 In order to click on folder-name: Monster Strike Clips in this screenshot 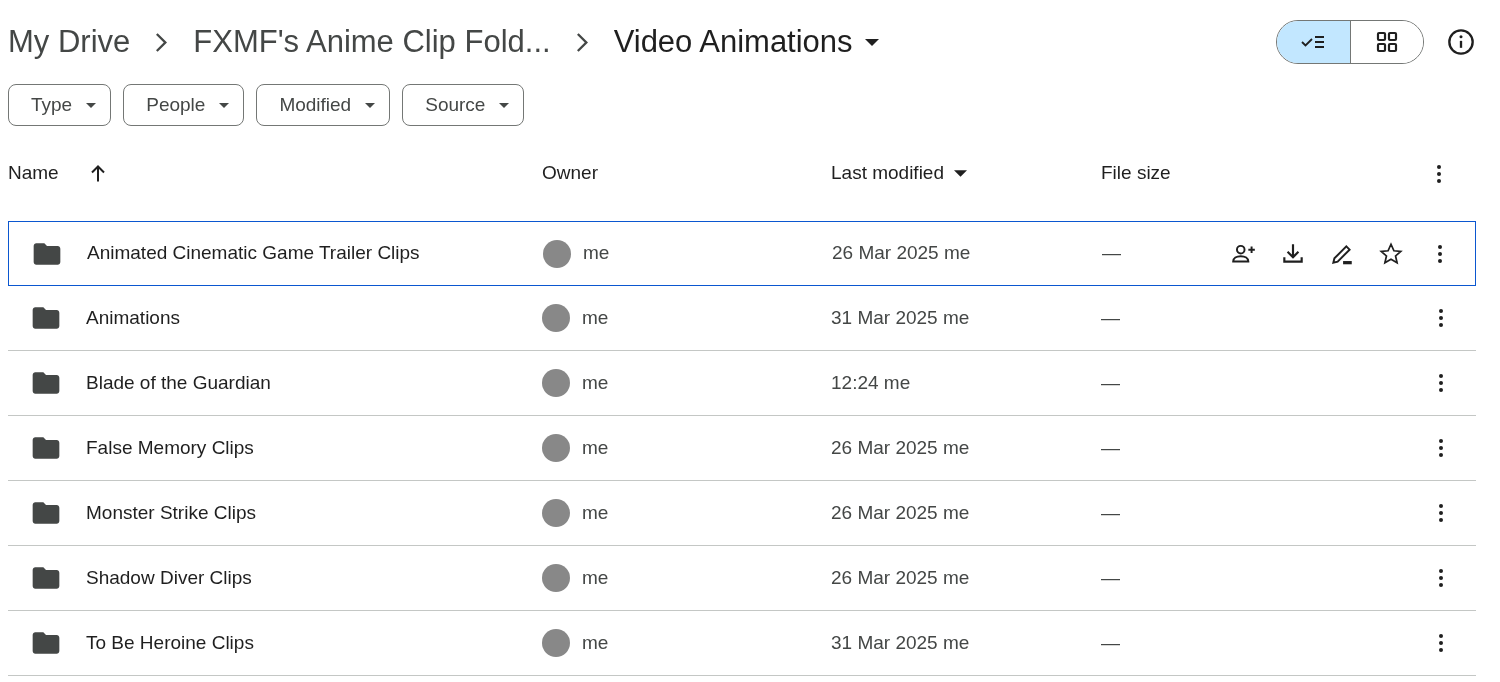, I will do `click(171, 512)`.